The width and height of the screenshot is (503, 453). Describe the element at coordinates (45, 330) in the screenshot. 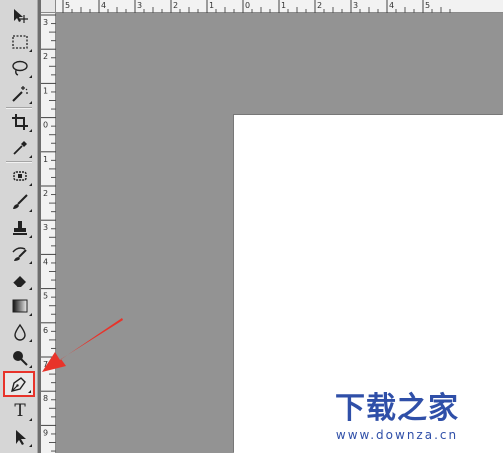

I see `ruler-tick-label: 6` at that location.